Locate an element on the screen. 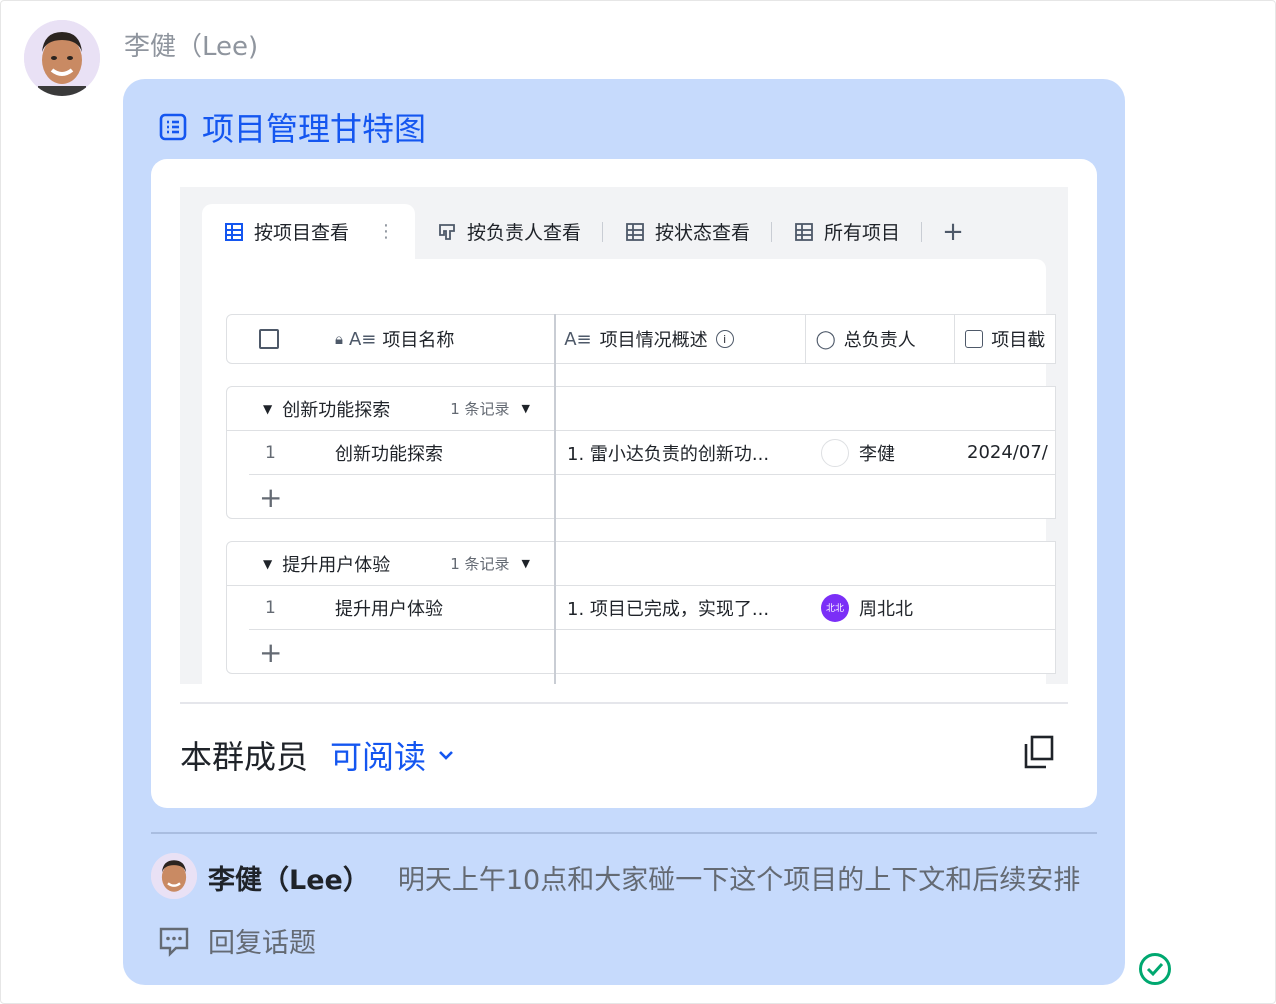  permission-row: 本群成员 可阅读 is located at coordinates (318, 755).